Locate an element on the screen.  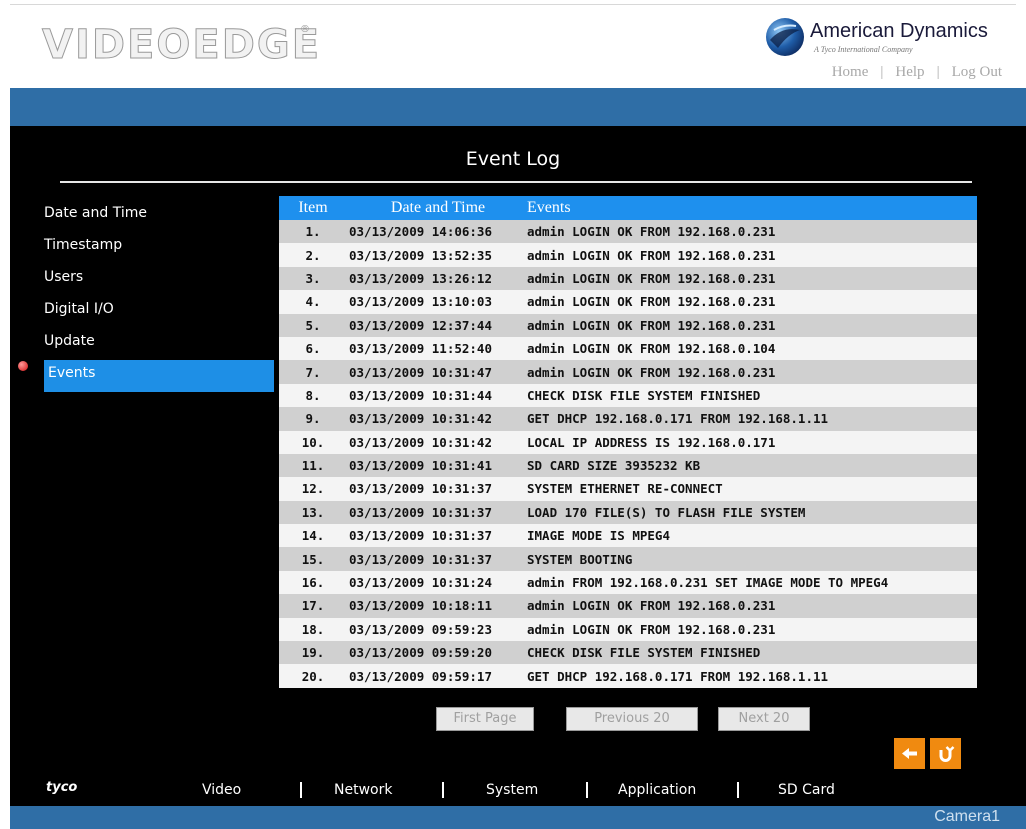
sidebar-item-digital-io: Digital I/O is located at coordinates (160, 312).